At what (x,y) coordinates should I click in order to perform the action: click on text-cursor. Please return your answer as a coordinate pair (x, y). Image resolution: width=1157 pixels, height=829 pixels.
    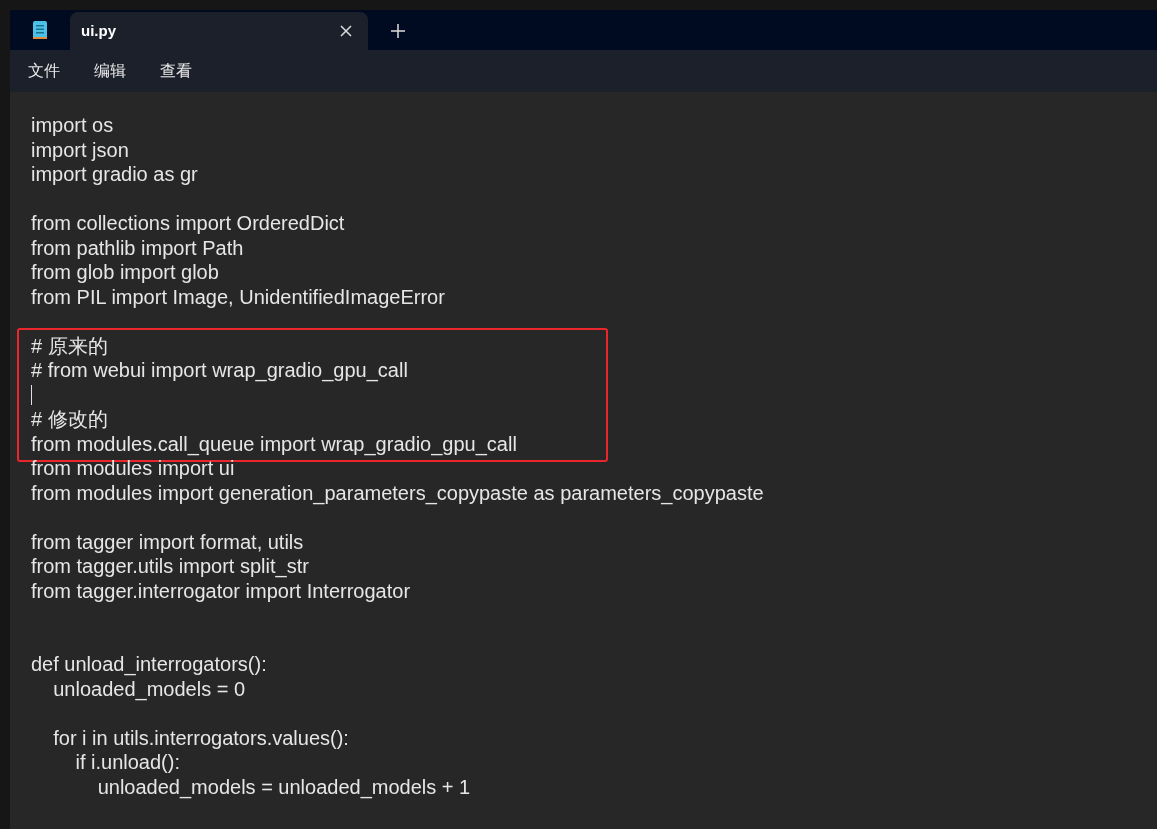
    Looking at the image, I should click on (31, 394).